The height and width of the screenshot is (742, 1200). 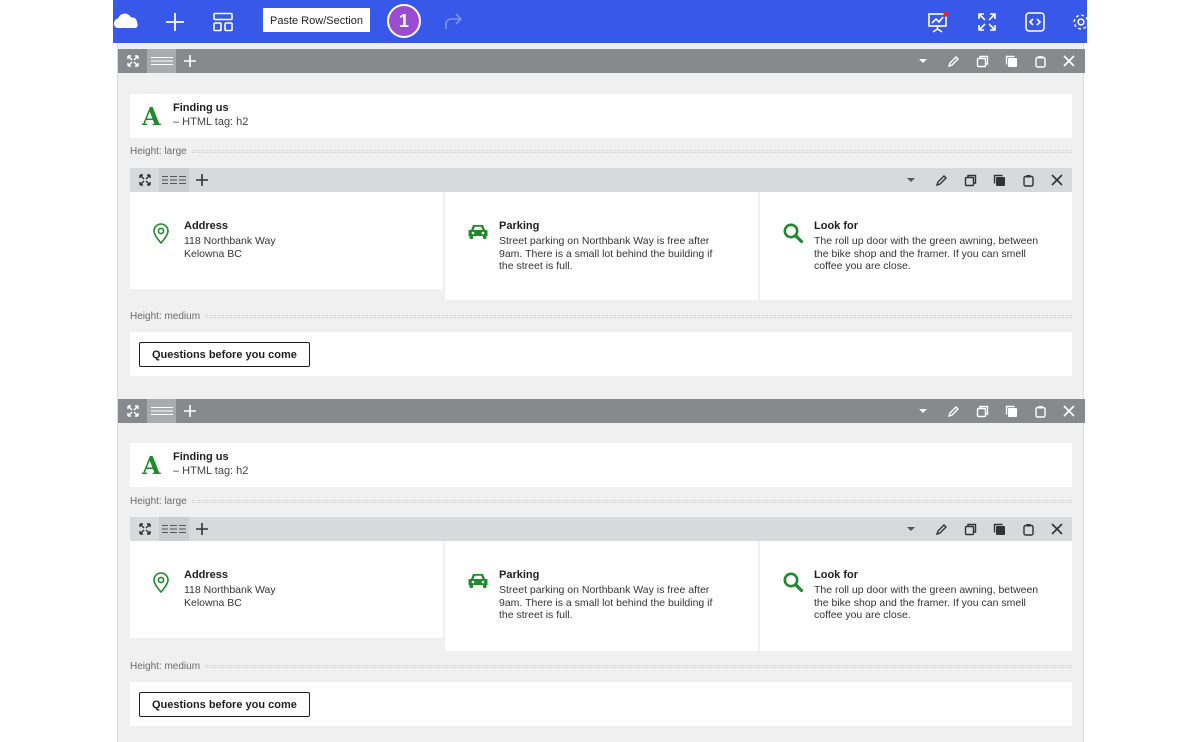 I want to click on gear-icon, so click(x=1079, y=21).